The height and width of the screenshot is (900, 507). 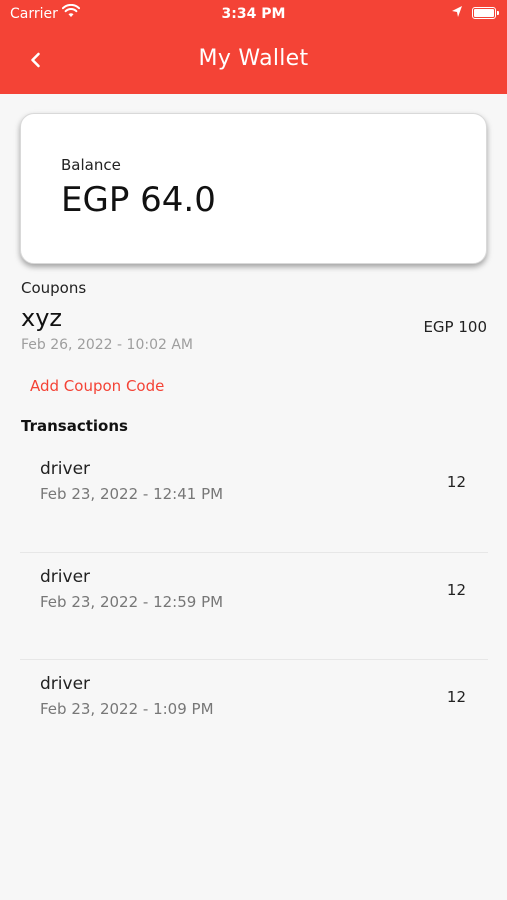 What do you see at coordinates (97, 386) in the screenshot?
I see `add-coupon-code-button: Add Coupon Code` at bounding box center [97, 386].